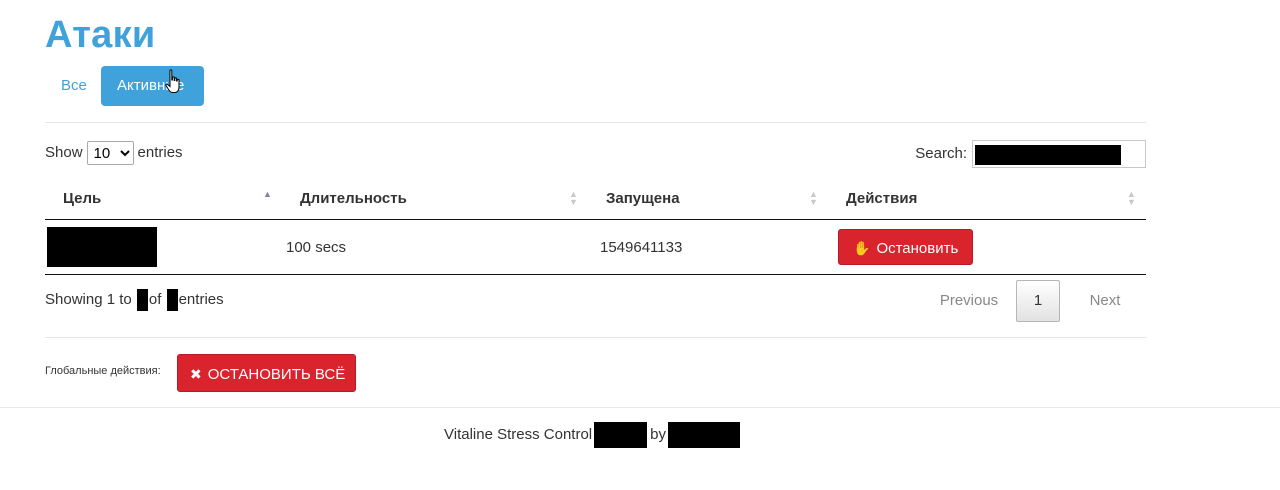 The height and width of the screenshot is (490, 1280). I want to click on cell-target, so click(163, 247).